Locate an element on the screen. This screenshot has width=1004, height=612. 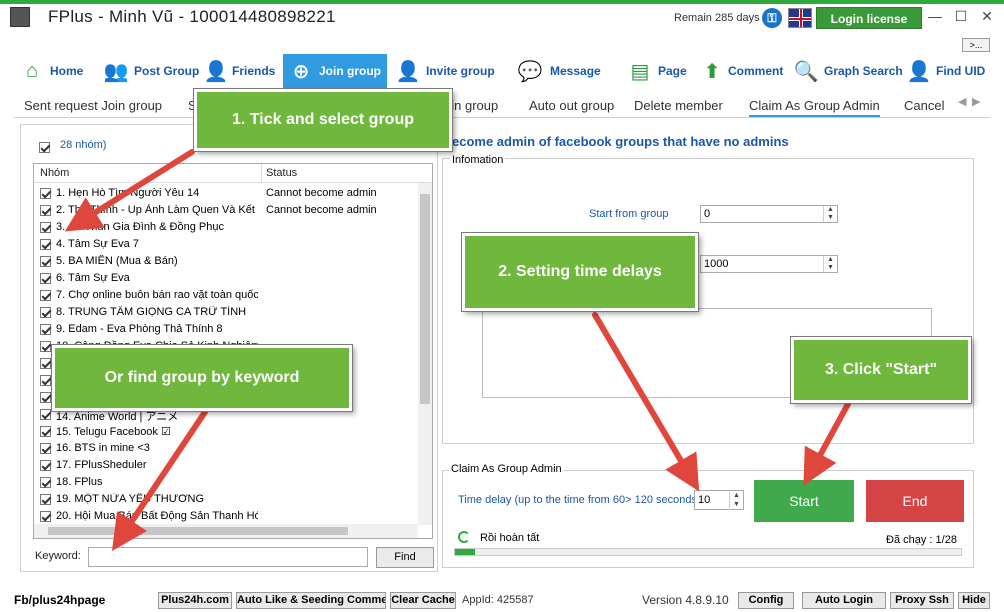
keyword-input is located at coordinates (228, 557).